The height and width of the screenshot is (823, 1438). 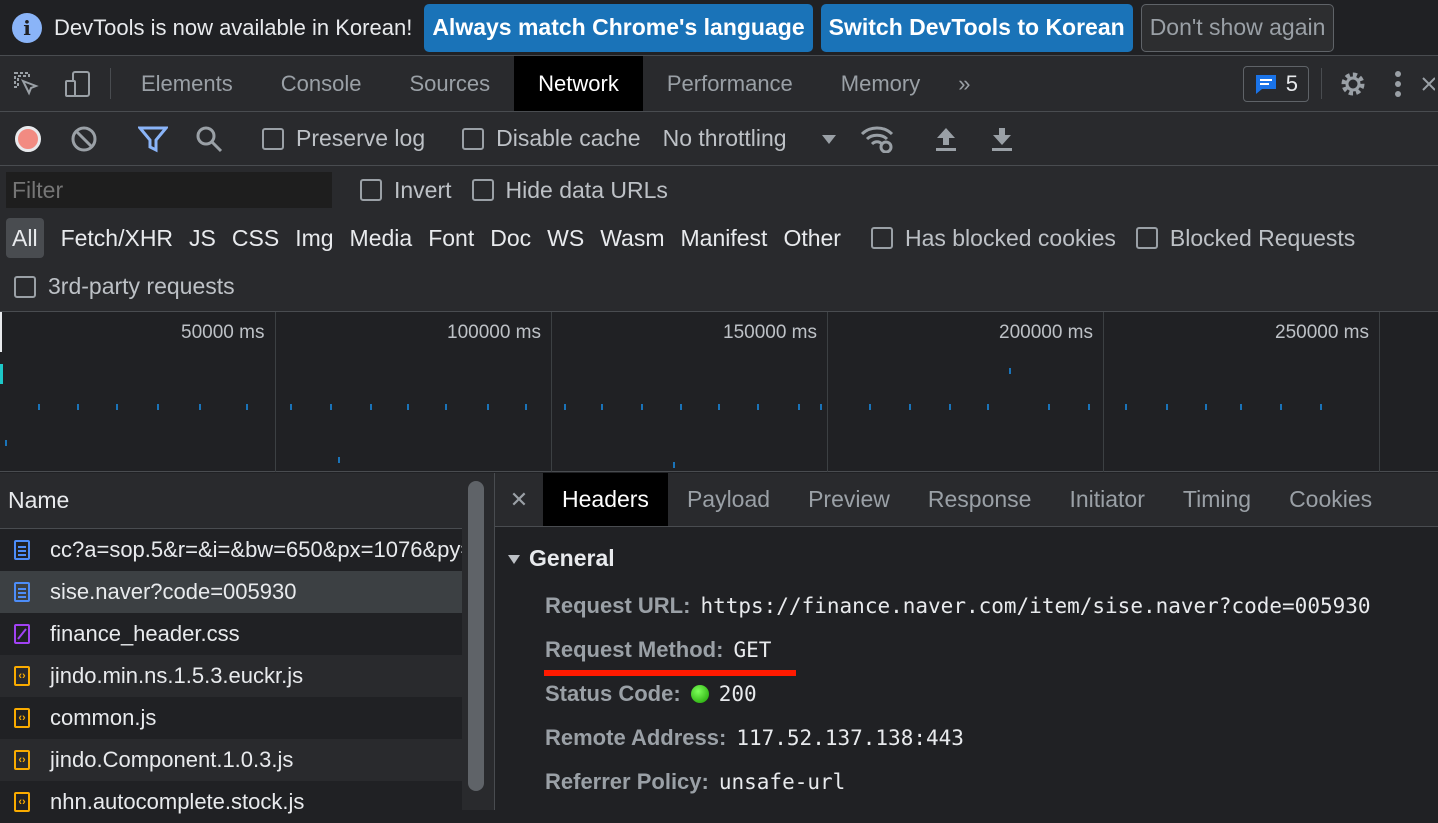 I want to click on record-button, so click(x=28, y=139).